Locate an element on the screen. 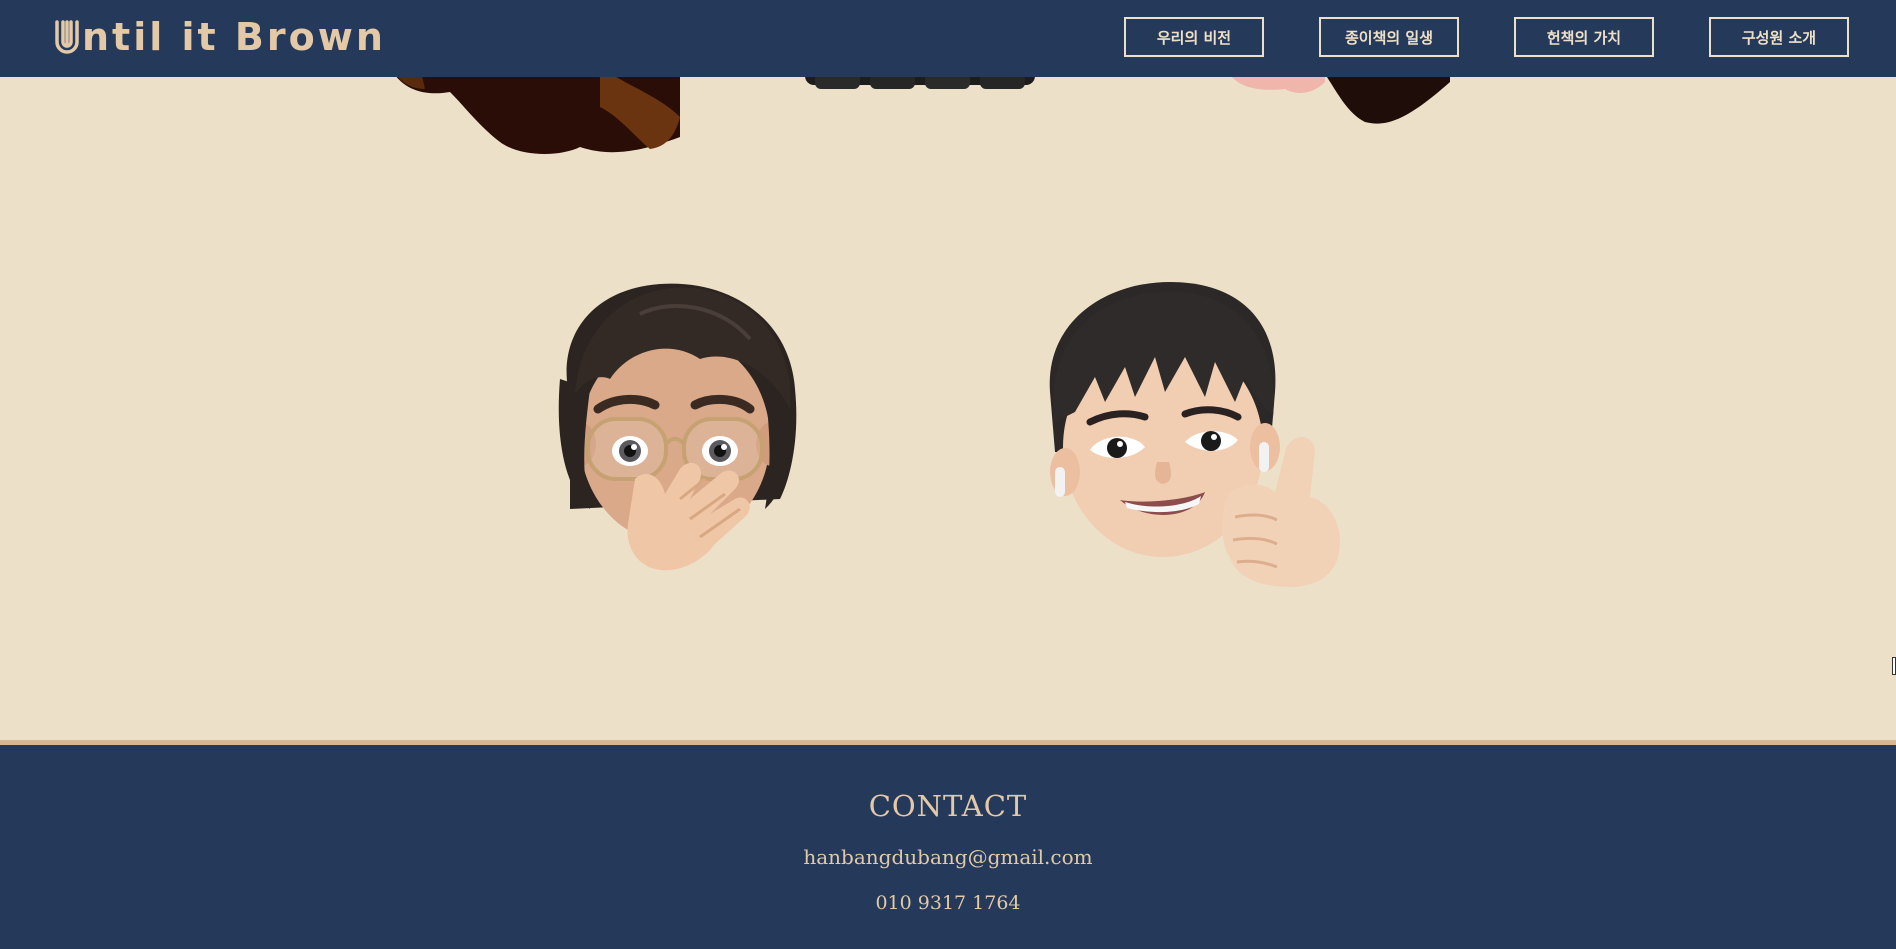 The width and height of the screenshot is (1896, 949). memoji-avatar-glasses is located at coordinates (677, 427).